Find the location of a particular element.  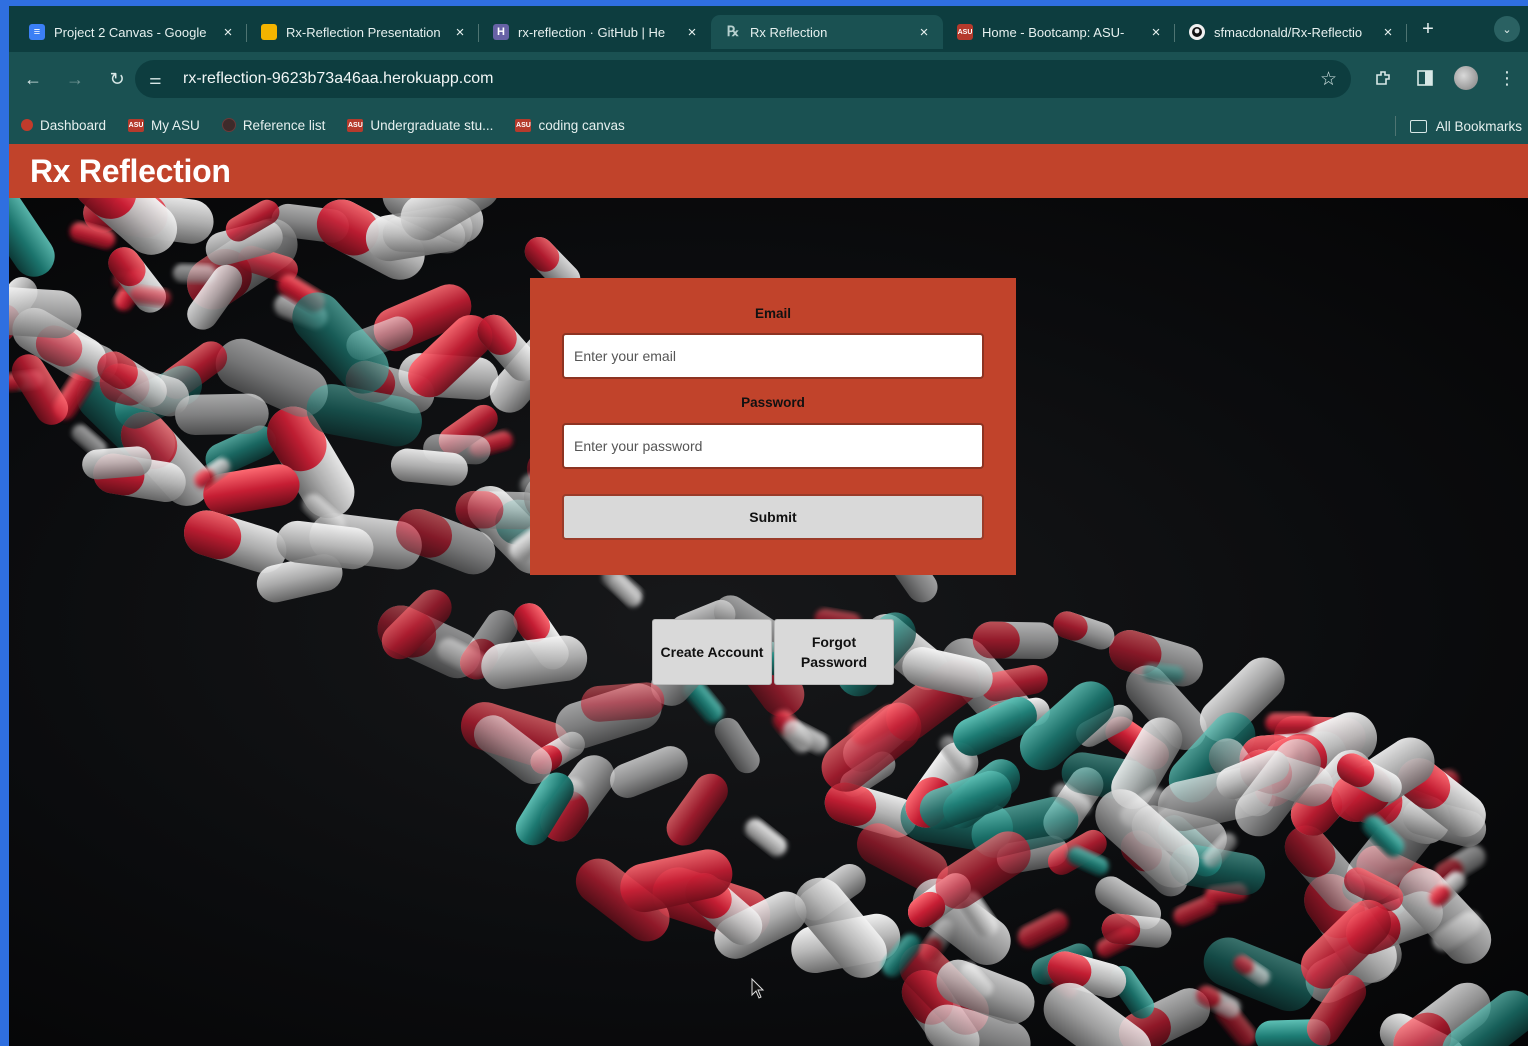

email-input is located at coordinates (773, 356).